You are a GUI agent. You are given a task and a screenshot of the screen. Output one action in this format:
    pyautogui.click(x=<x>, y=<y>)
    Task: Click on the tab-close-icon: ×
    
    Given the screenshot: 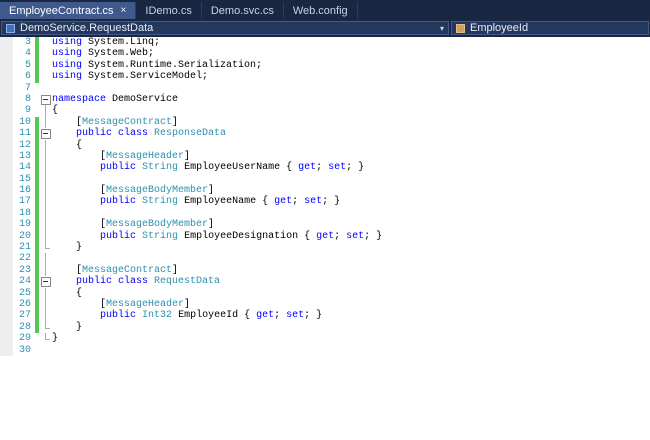 What is the action you would take?
    pyautogui.click(x=124, y=10)
    